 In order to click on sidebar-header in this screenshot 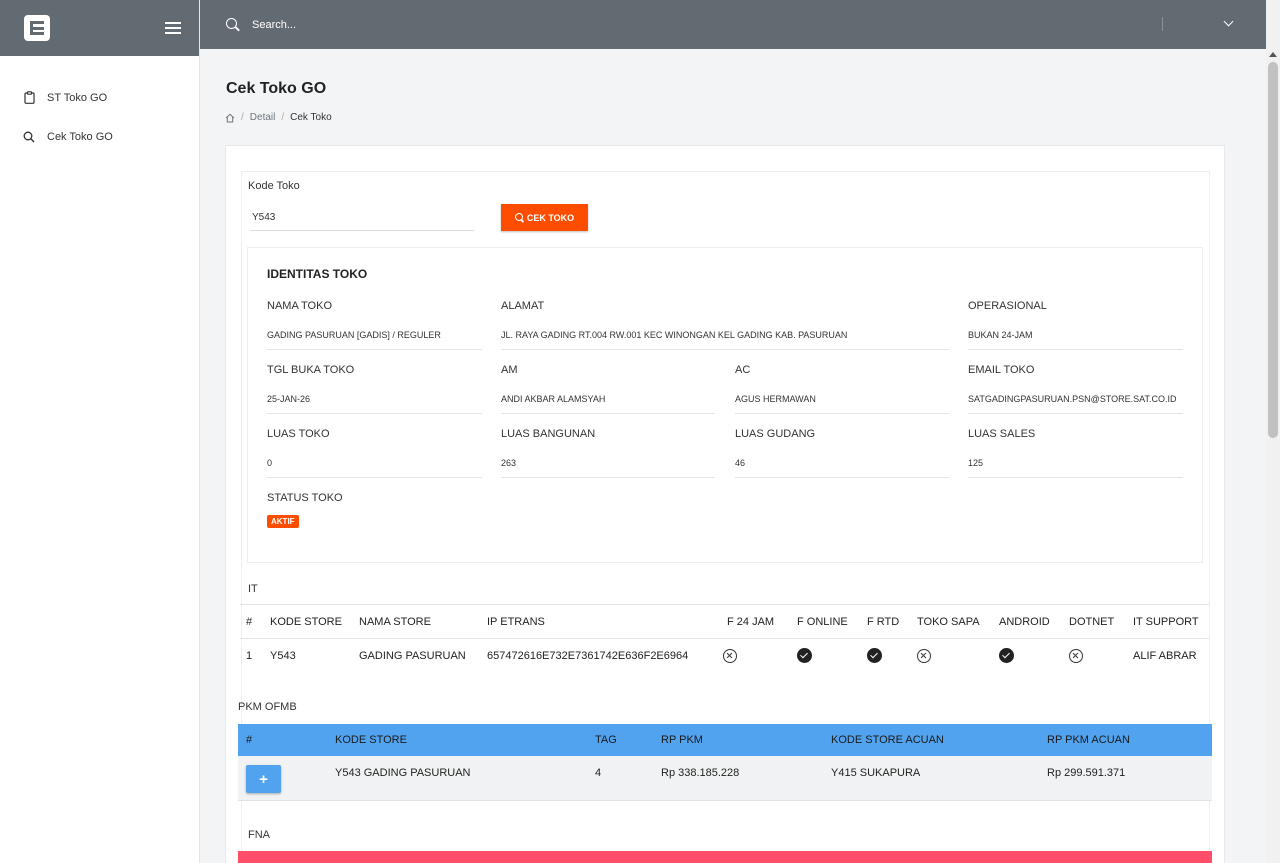, I will do `click(99, 28)`.